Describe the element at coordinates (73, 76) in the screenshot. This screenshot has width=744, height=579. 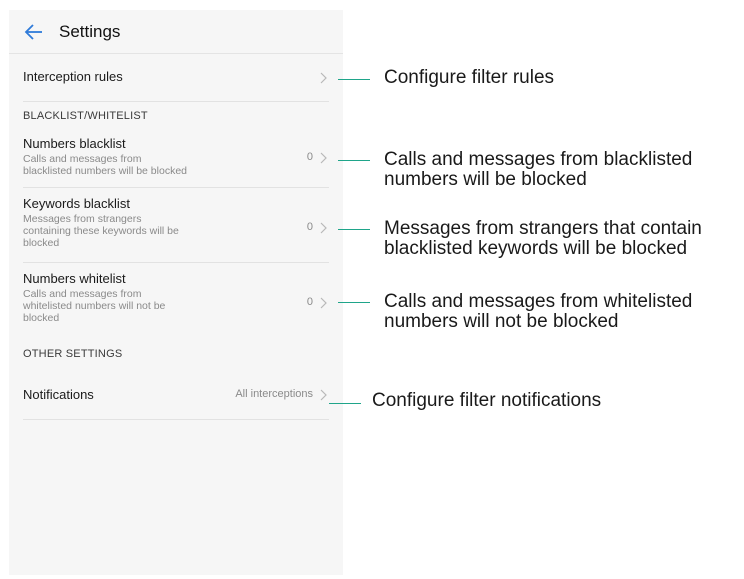
I see `interception-rules-label: Interception rules` at that location.